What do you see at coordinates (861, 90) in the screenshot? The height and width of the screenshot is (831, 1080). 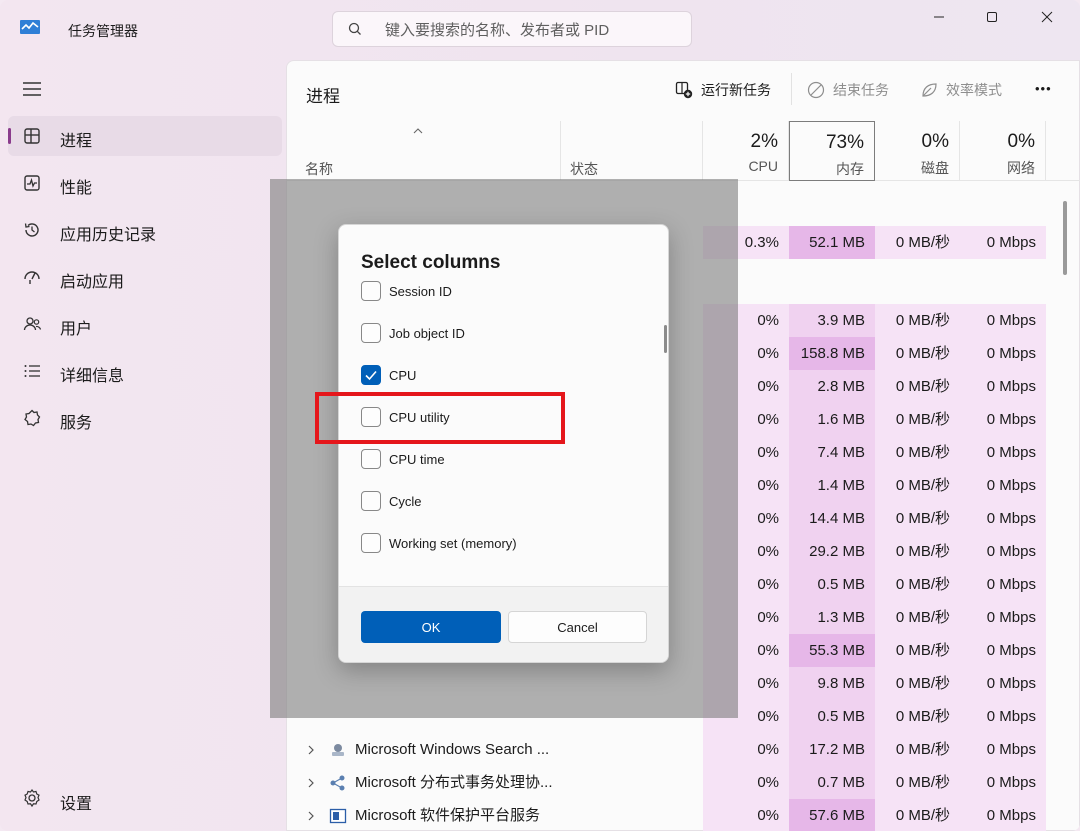 I see `end-task-label: 结束任务` at bounding box center [861, 90].